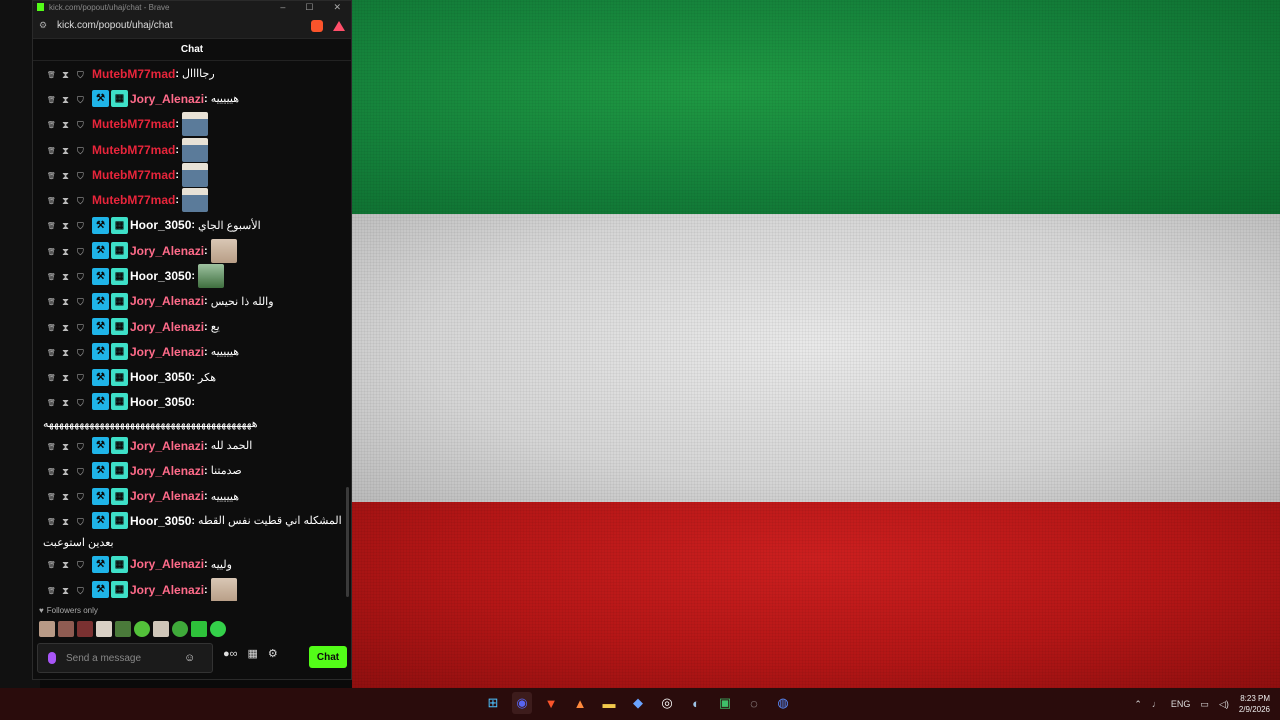 Image resolution: width=1280 pixels, height=720 pixels. I want to click on brave-shield-icon, so click(317, 25).